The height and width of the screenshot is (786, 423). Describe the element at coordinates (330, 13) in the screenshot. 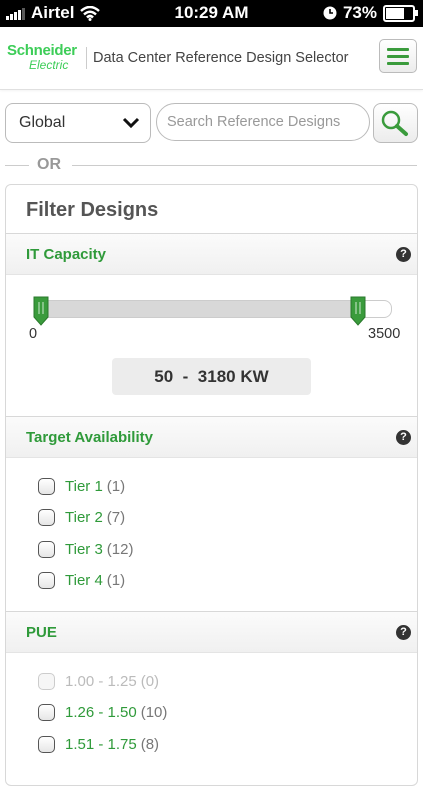

I see `clock-icon` at that location.